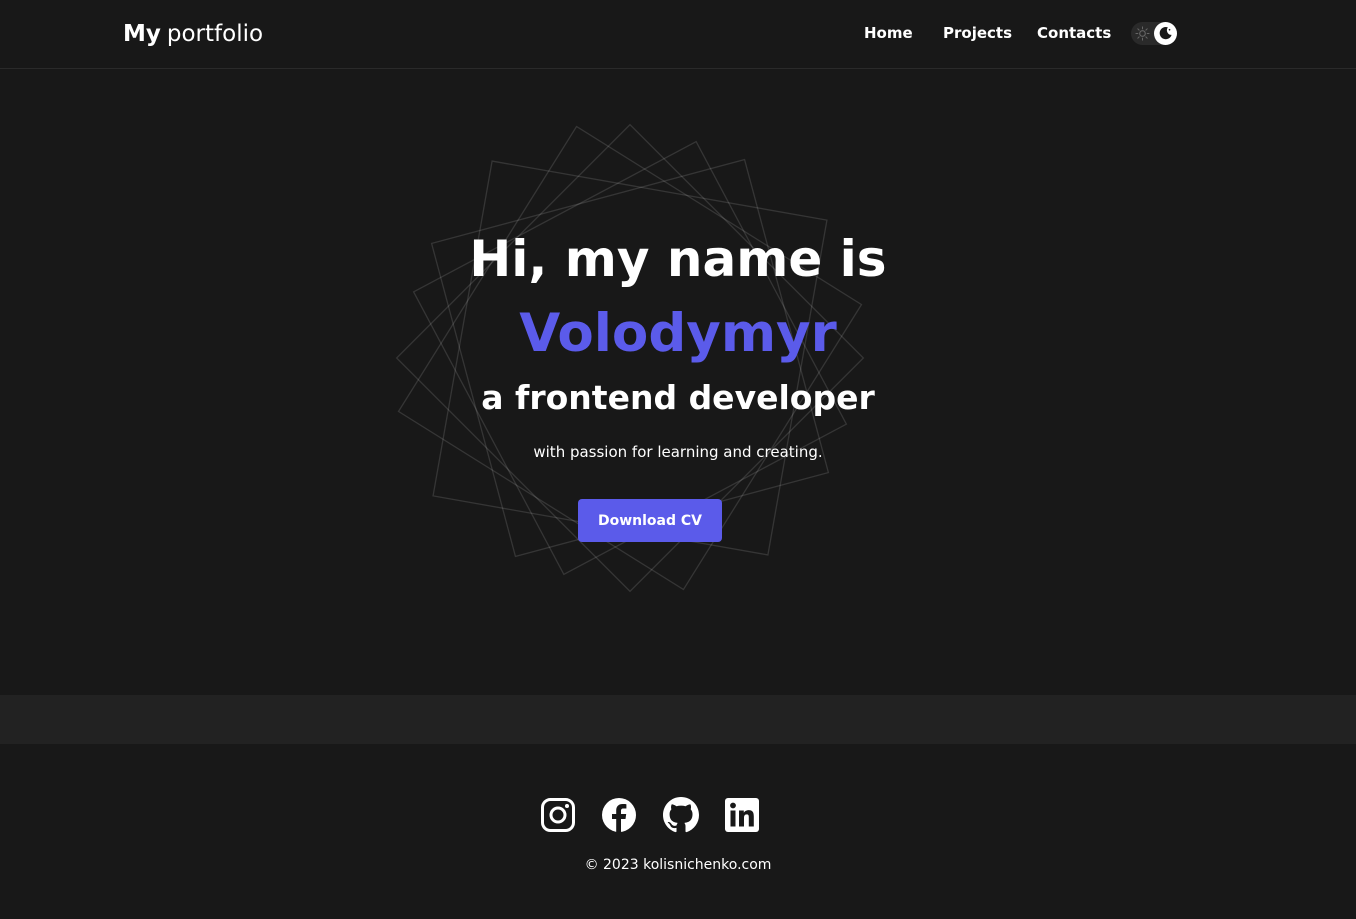 The image size is (1356, 919). Describe the element at coordinates (215, 34) in the screenshot. I see `logo-light-text: portfolio` at that location.